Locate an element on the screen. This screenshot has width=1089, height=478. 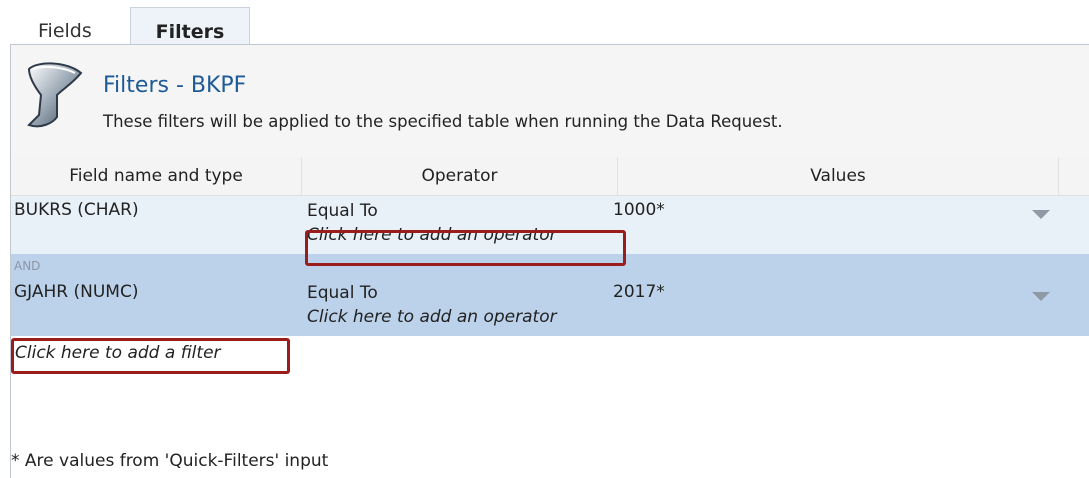
tab-filters: Filters is located at coordinates (190, 26).